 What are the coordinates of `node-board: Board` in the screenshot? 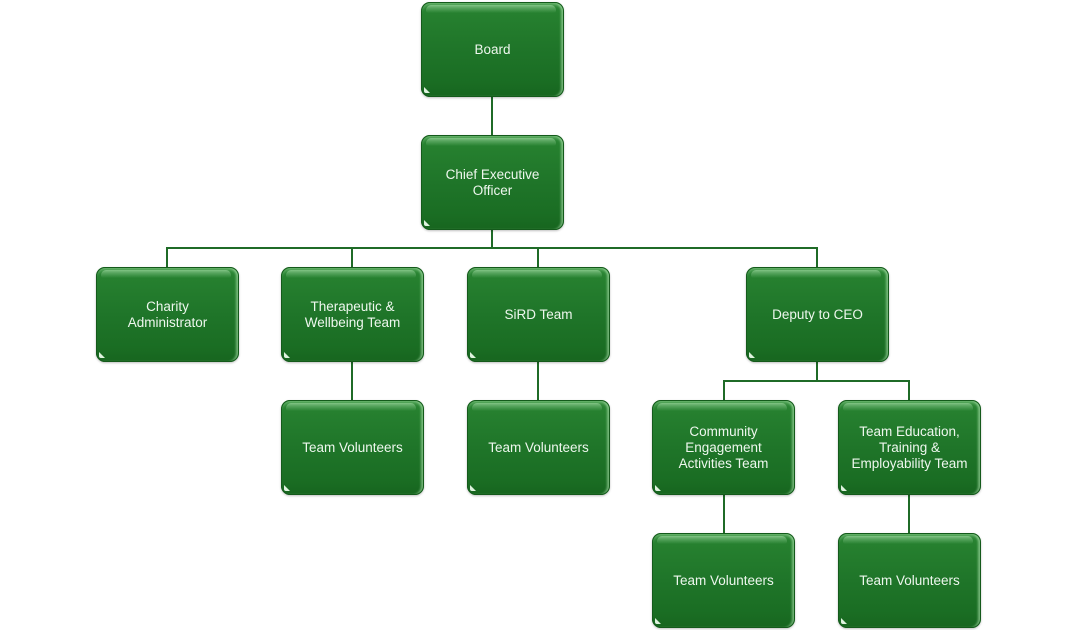 It's located at (492, 49).